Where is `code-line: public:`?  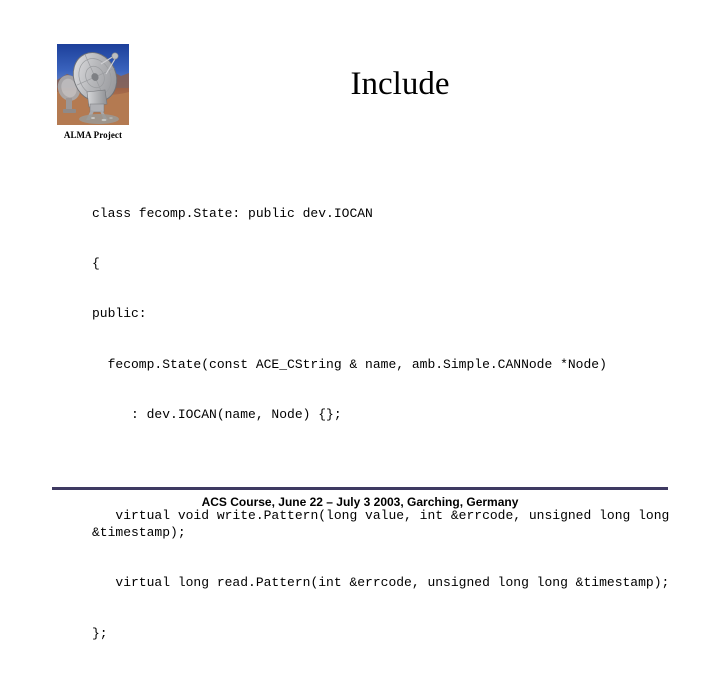
code-line: public: is located at coordinates (119, 314).